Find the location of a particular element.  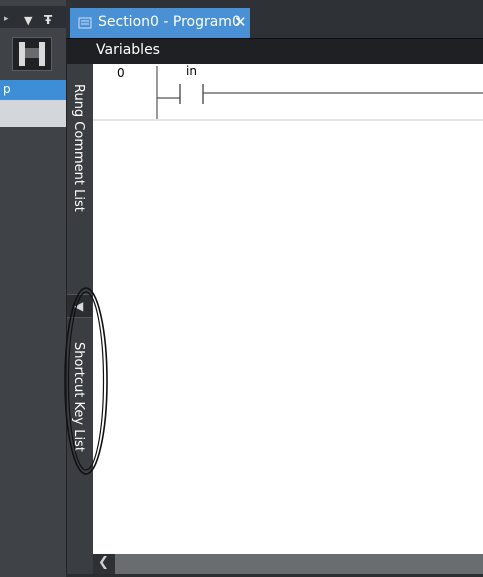

highlight-ellipse-outer is located at coordinates (86, 381).